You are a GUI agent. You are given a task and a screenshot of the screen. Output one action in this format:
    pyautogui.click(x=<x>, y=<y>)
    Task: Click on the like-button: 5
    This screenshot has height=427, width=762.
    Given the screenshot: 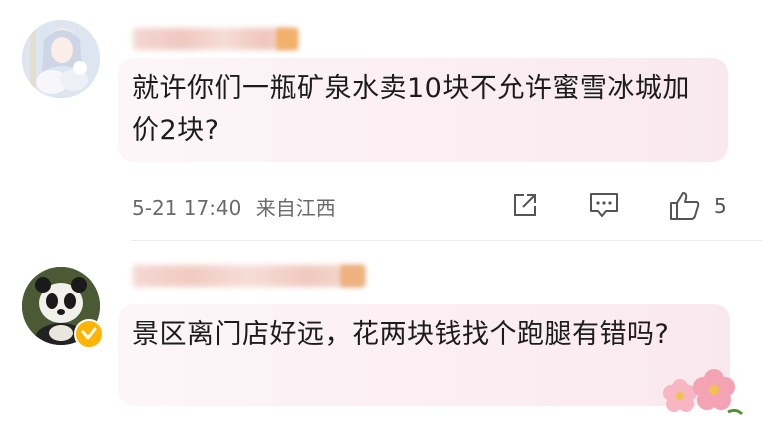 What is the action you would take?
    pyautogui.click(x=697, y=206)
    